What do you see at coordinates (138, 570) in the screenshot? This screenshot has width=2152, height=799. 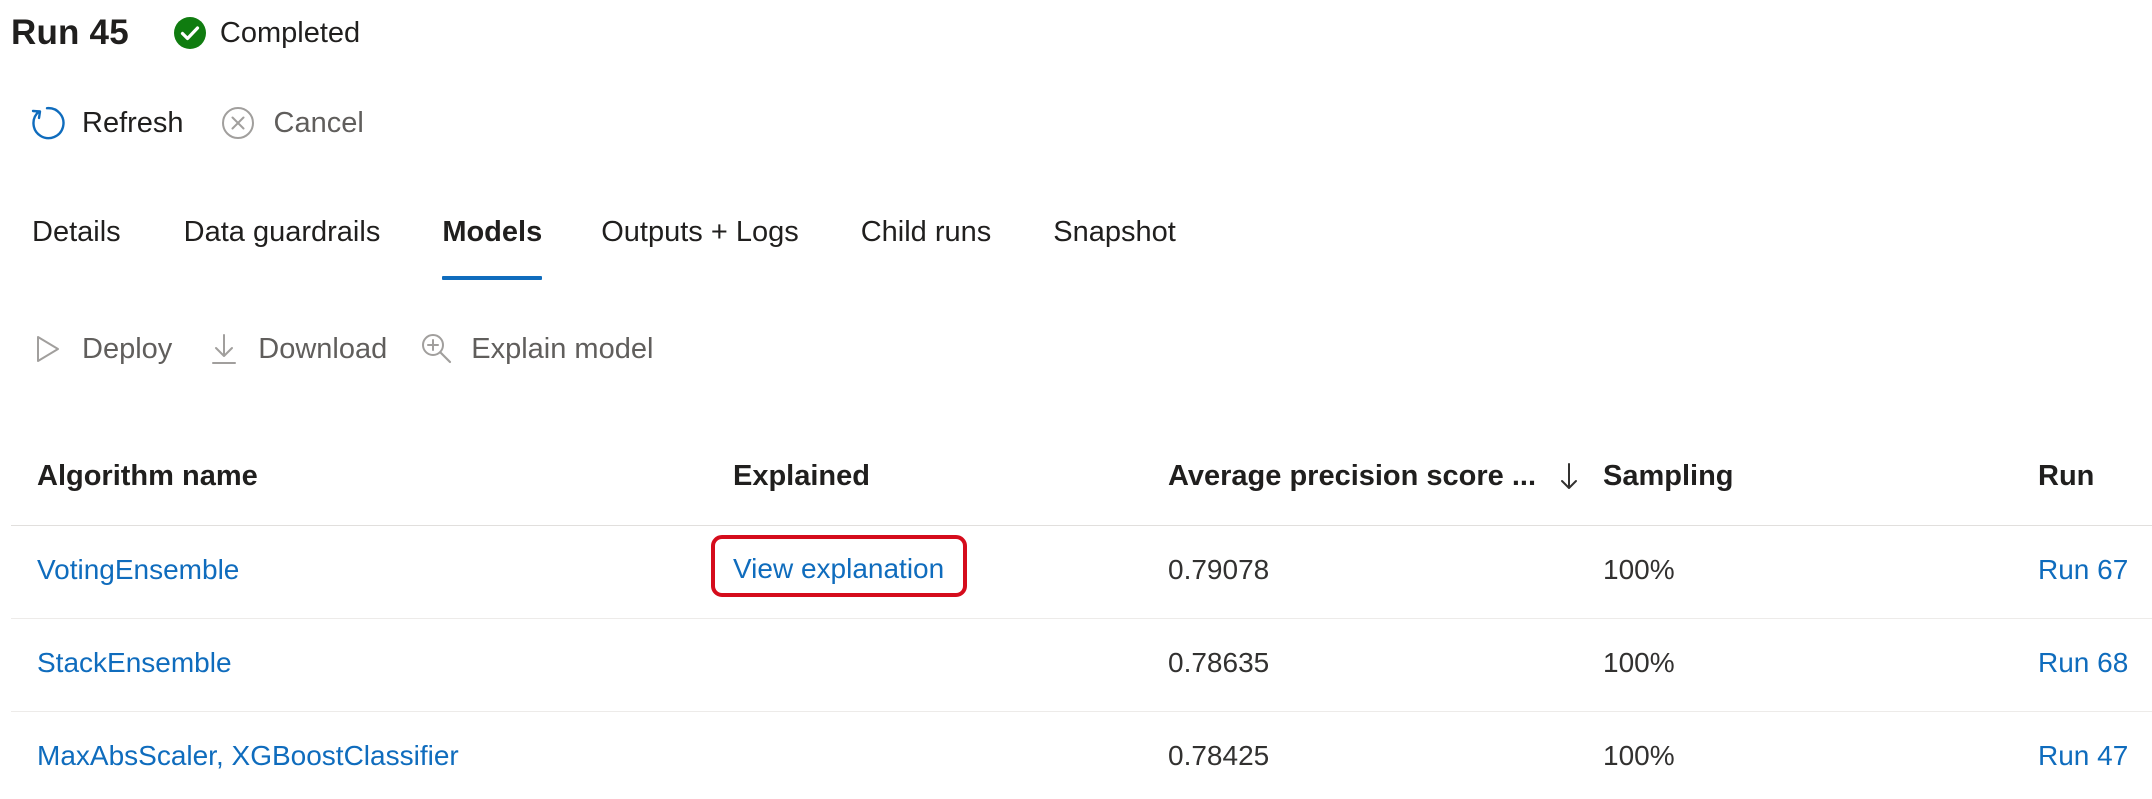 I see `algorithm-link: VotingEnsemble` at bounding box center [138, 570].